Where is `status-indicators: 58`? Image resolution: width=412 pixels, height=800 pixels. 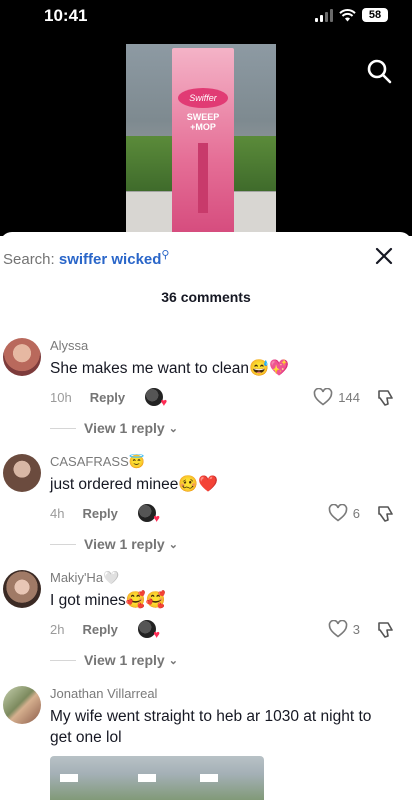
status-indicators: 58 is located at coordinates (351, 15).